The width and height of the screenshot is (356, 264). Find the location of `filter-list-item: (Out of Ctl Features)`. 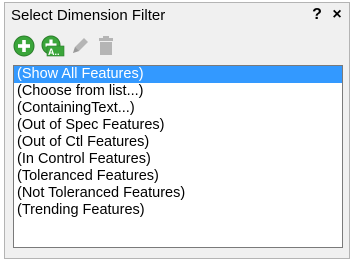

filter-list-item: (Out of Ctl Features) is located at coordinates (178, 142).